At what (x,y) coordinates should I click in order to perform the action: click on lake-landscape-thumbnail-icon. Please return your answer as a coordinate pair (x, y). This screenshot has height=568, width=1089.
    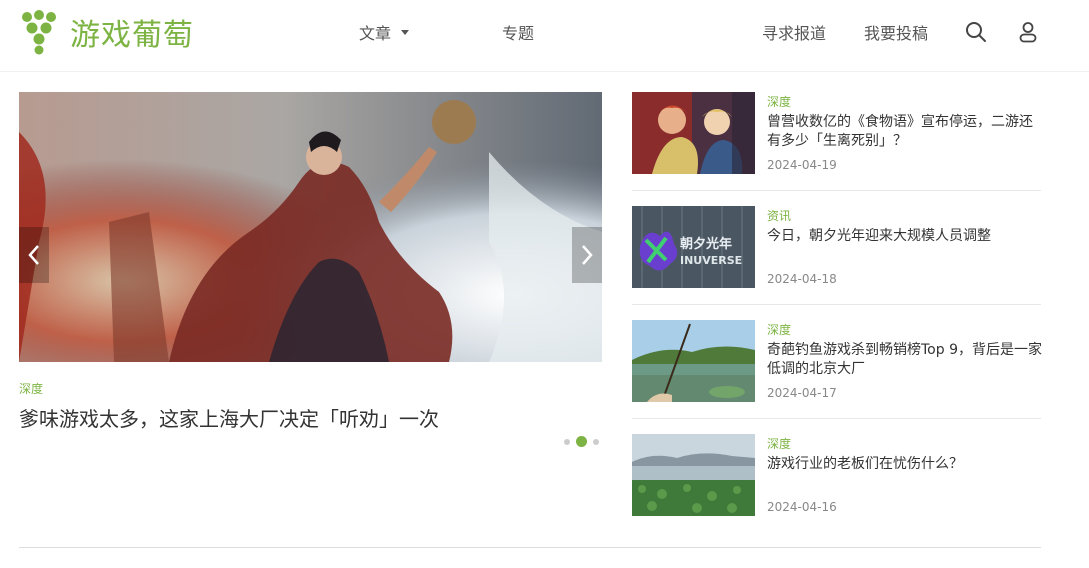
    Looking at the image, I should click on (693, 475).